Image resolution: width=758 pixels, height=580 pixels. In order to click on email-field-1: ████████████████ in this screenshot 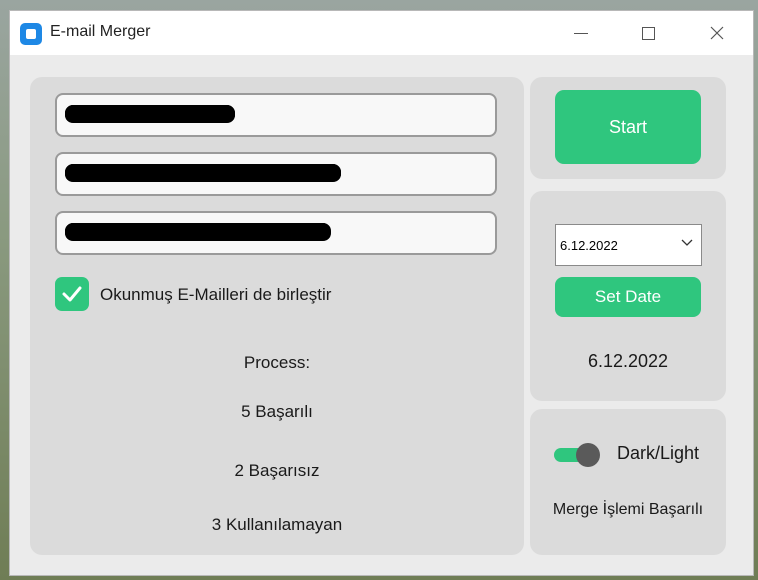, I will do `click(276, 115)`.